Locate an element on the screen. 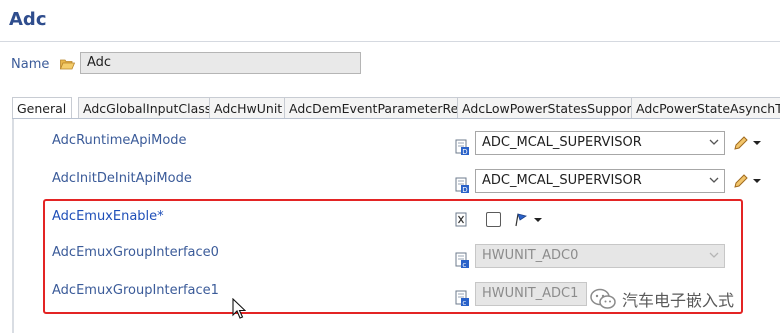 The width and height of the screenshot is (780, 333). tab-adc-global-input-class: AdcGlobalInputClass is located at coordinates (148, 107).